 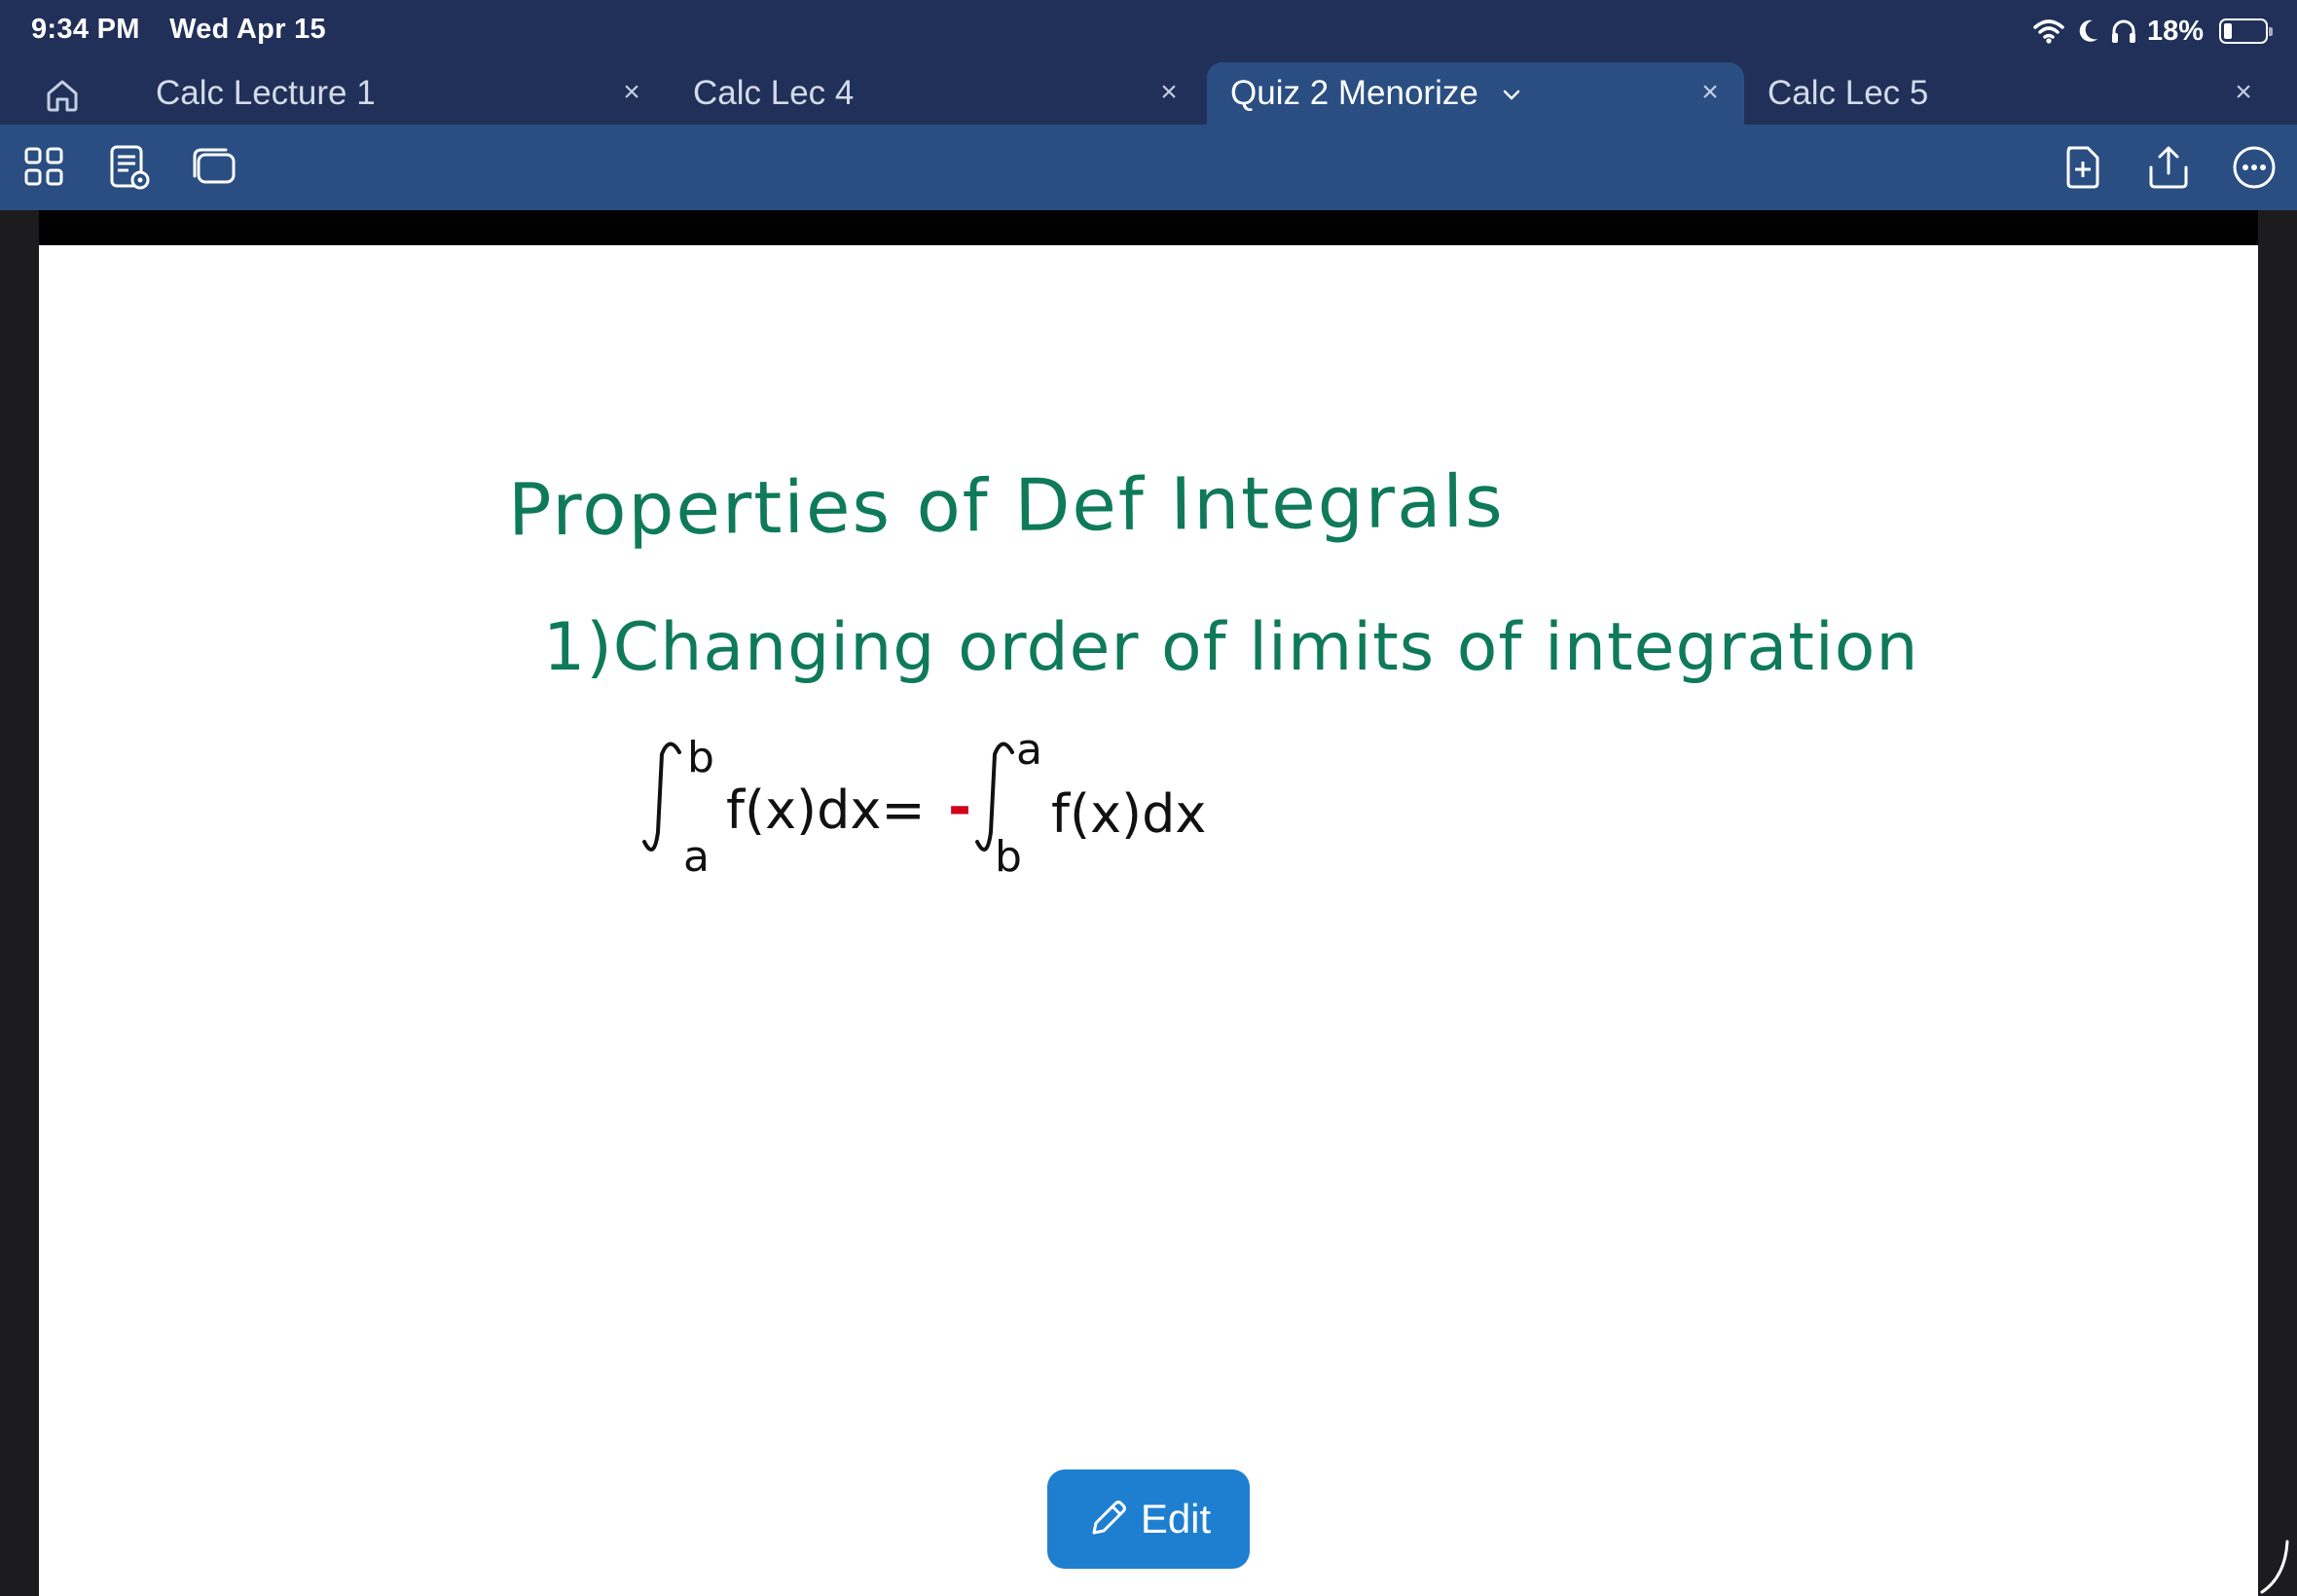 What do you see at coordinates (774, 93) in the screenshot?
I see `tab-label: Calc Lec 4` at bounding box center [774, 93].